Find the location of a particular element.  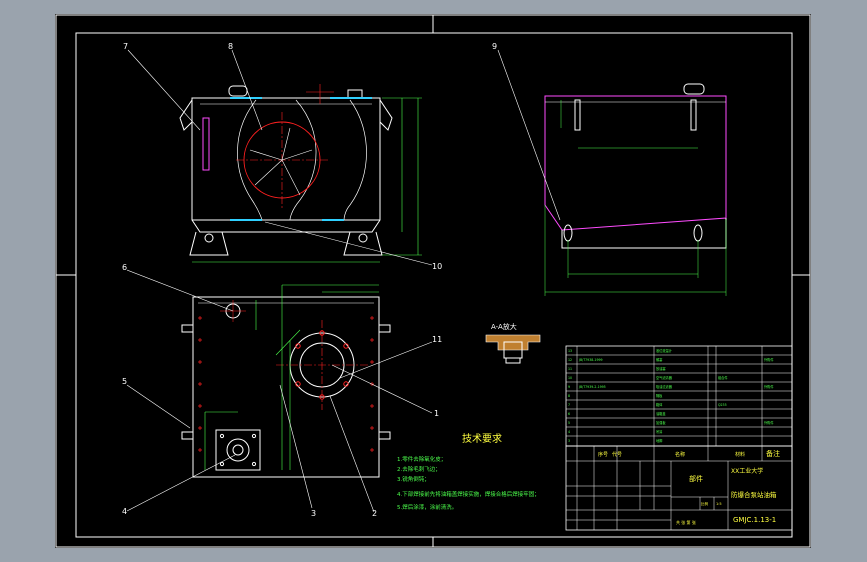

svg-text: 空气滤清器 is located at coordinates (664, 377).